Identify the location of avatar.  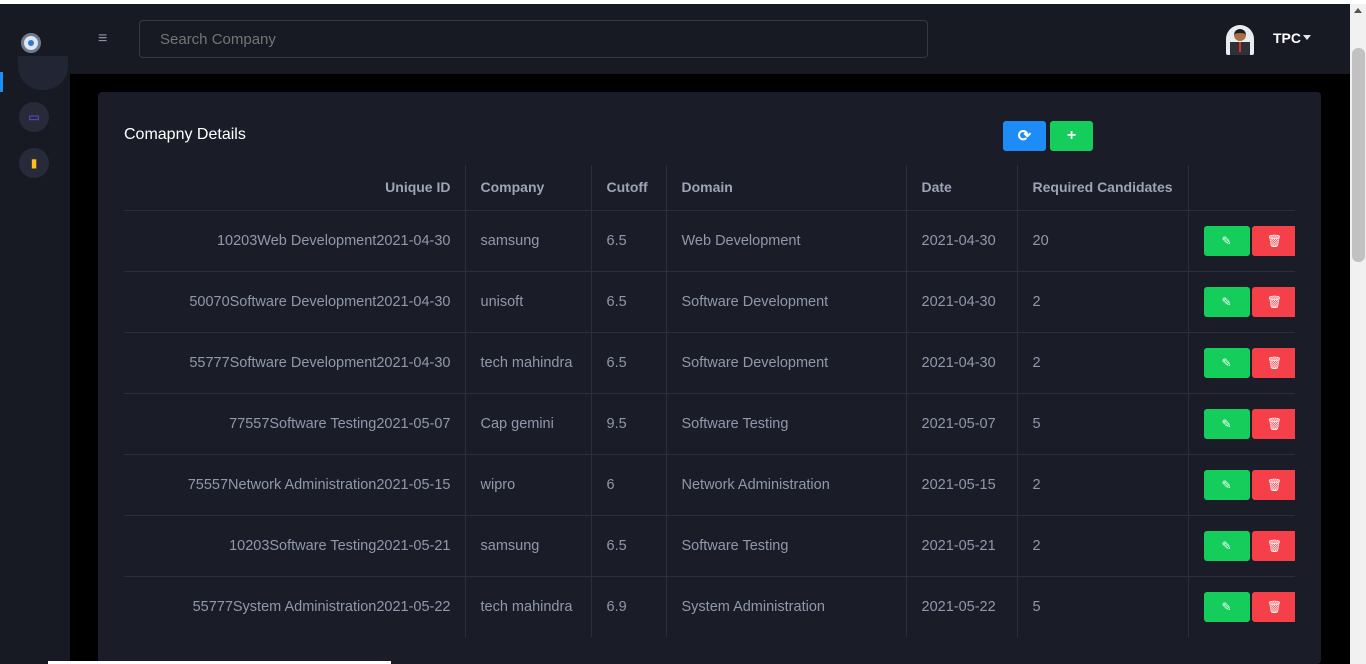
(1240, 40).